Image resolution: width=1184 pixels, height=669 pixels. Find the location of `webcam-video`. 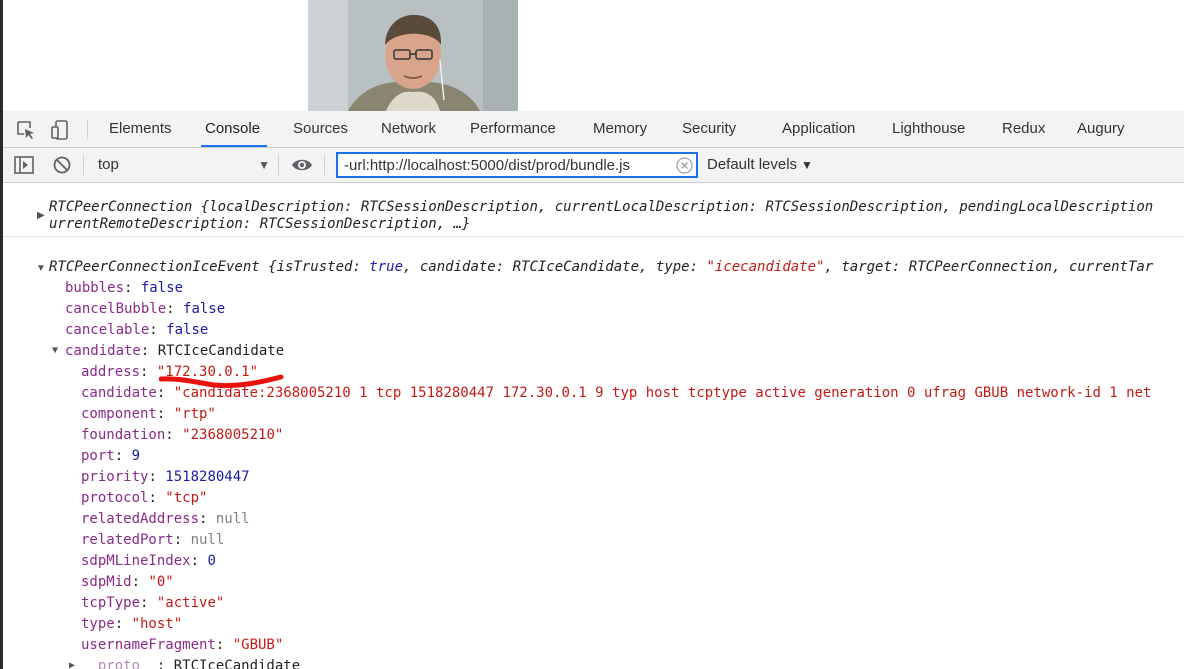

webcam-video is located at coordinates (413, 55).